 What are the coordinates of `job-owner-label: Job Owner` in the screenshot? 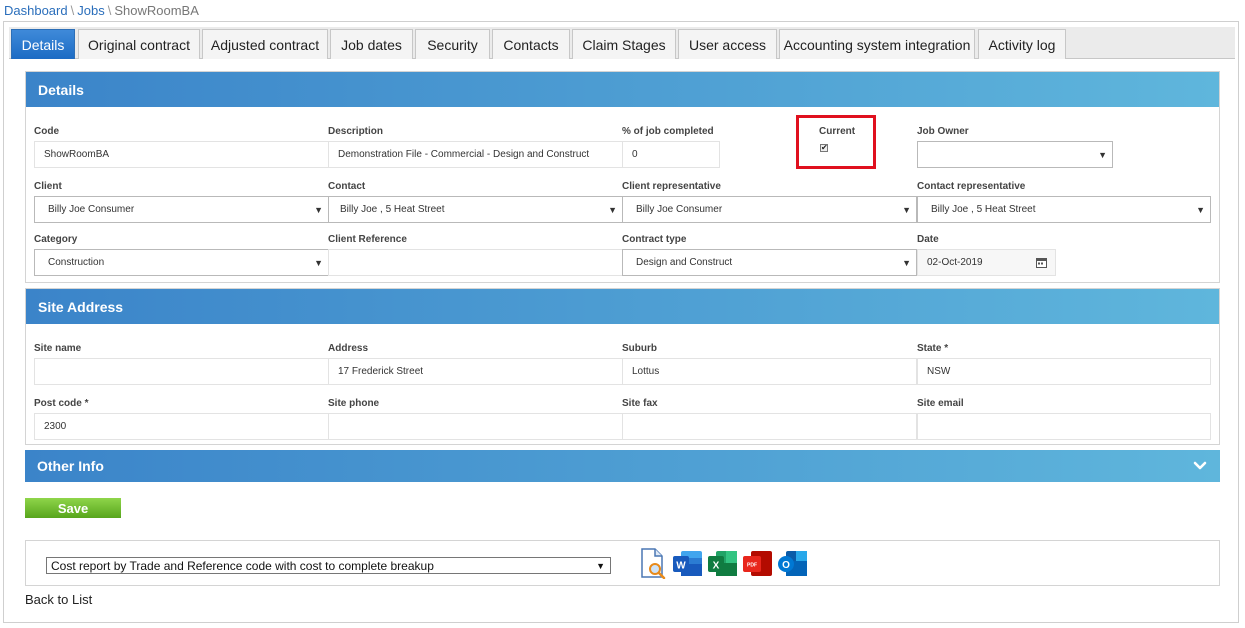 It's located at (943, 131).